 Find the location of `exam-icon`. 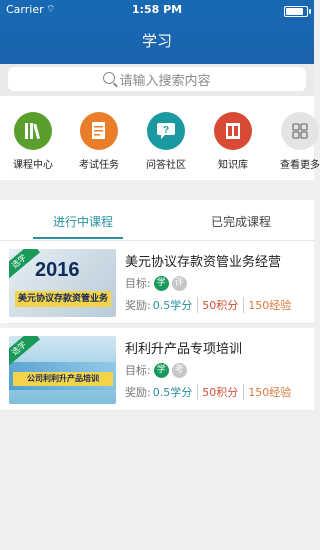

exam-icon is located at coordinates (99, 131).